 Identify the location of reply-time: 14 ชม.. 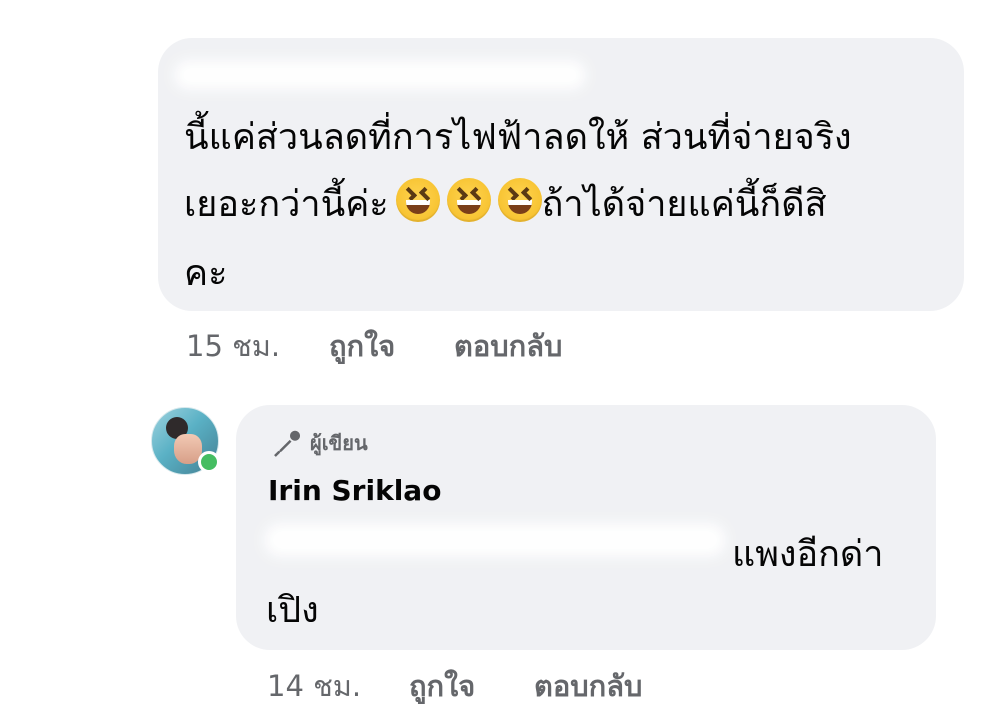
(314, 686).